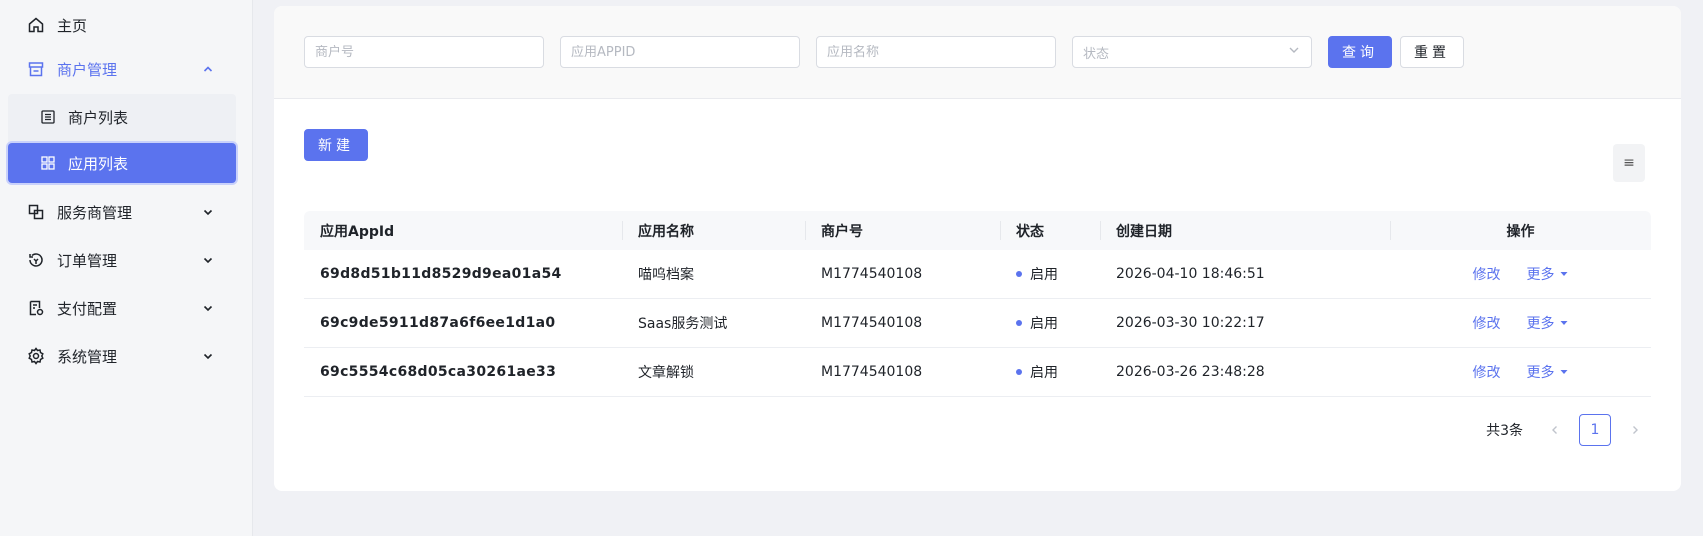 Image resolution: width=1703 pixels, height=536 pixels. What do you see at coordinates (438, 323) in the screenshot?
I see `app-id-cell: 69c9de5911d87a6f6ee1d1a0` at bounding box center [438, 323].